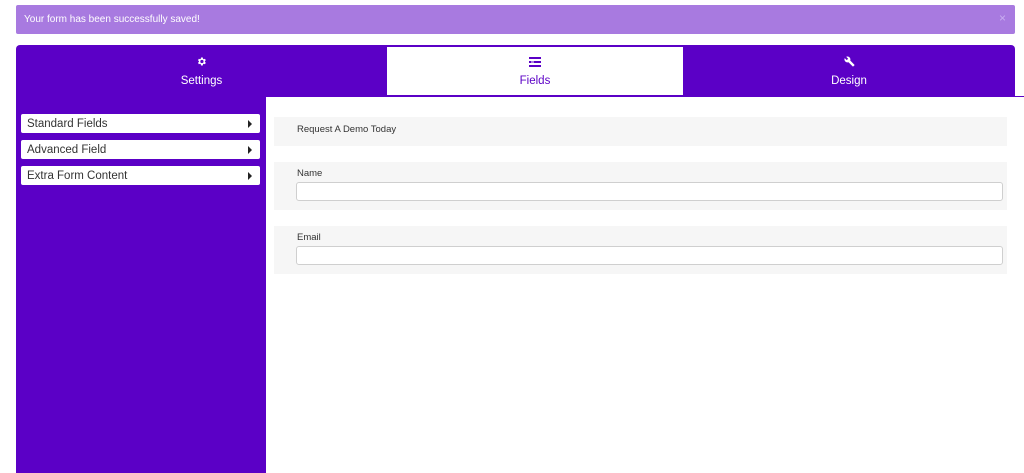 This screenshot has width=1024, height=473. I want to click on name-label: Name, so click(310, 173).